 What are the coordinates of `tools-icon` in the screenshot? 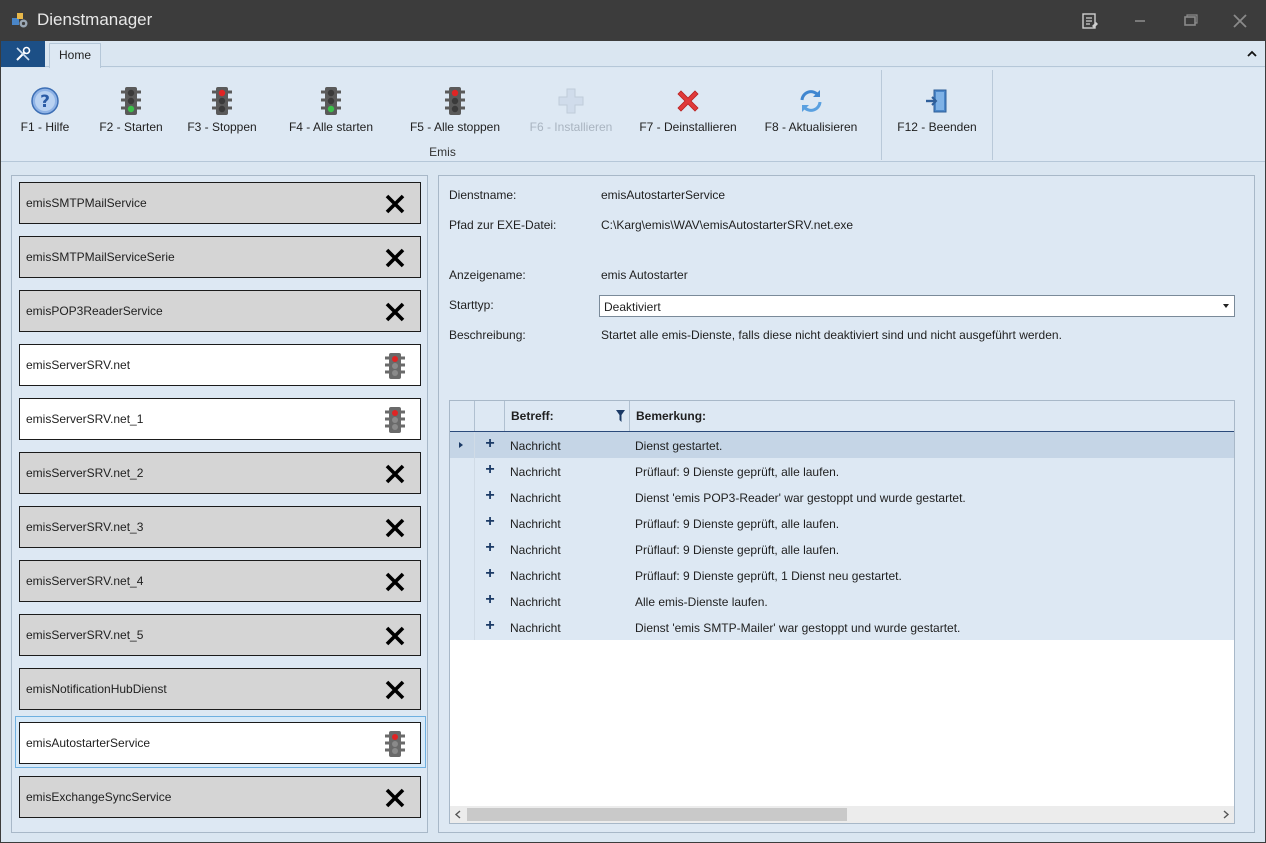 It's located at (23, 53).